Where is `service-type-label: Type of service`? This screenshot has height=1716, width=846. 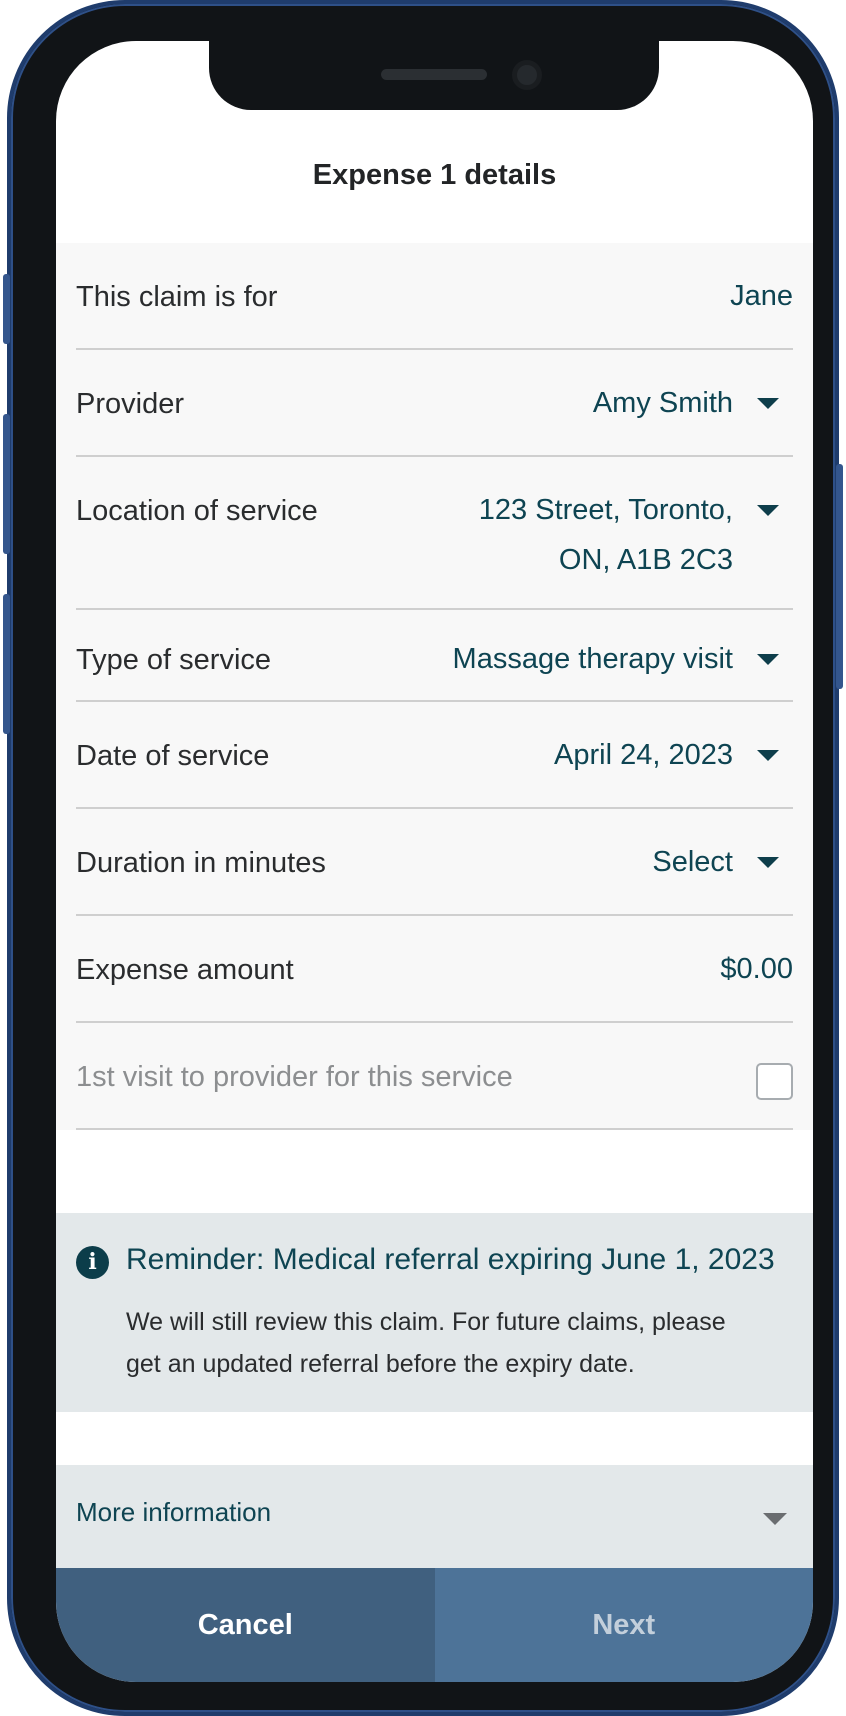
service-type-label: Type of service is located at coordinates (174, 660).